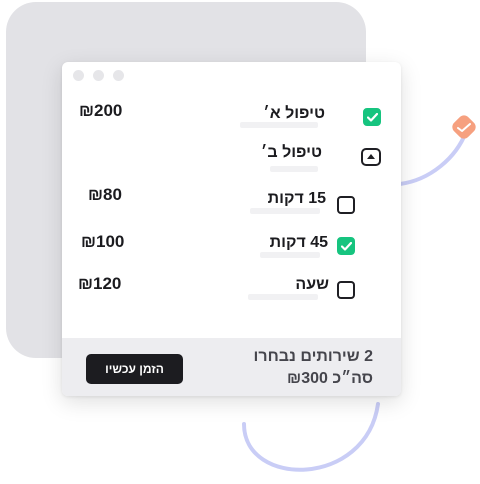 The image size is (480, 484). I want to click on decorative-curve-bottom, so click(311, 437).